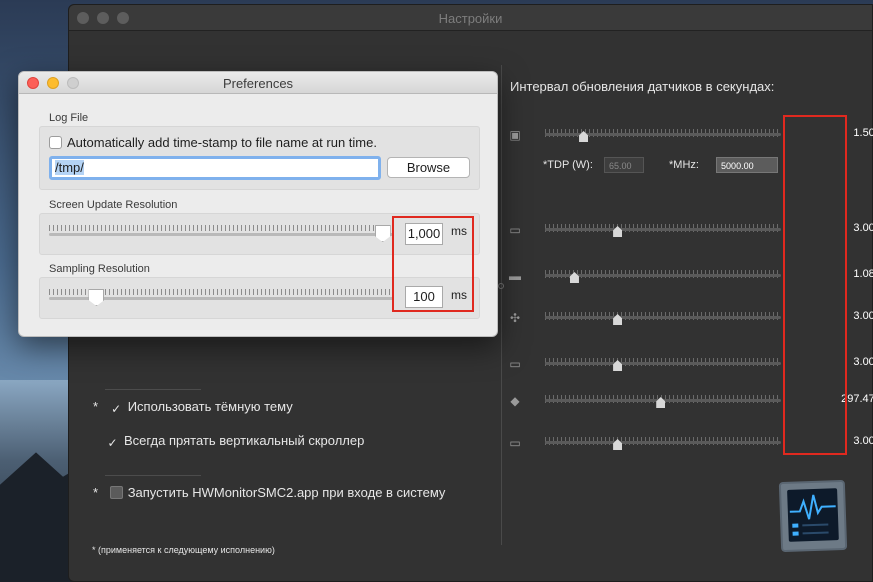 The height and width of the screenshot is (582, 873). I want to click on values-highlight-box, so click(815, 285).